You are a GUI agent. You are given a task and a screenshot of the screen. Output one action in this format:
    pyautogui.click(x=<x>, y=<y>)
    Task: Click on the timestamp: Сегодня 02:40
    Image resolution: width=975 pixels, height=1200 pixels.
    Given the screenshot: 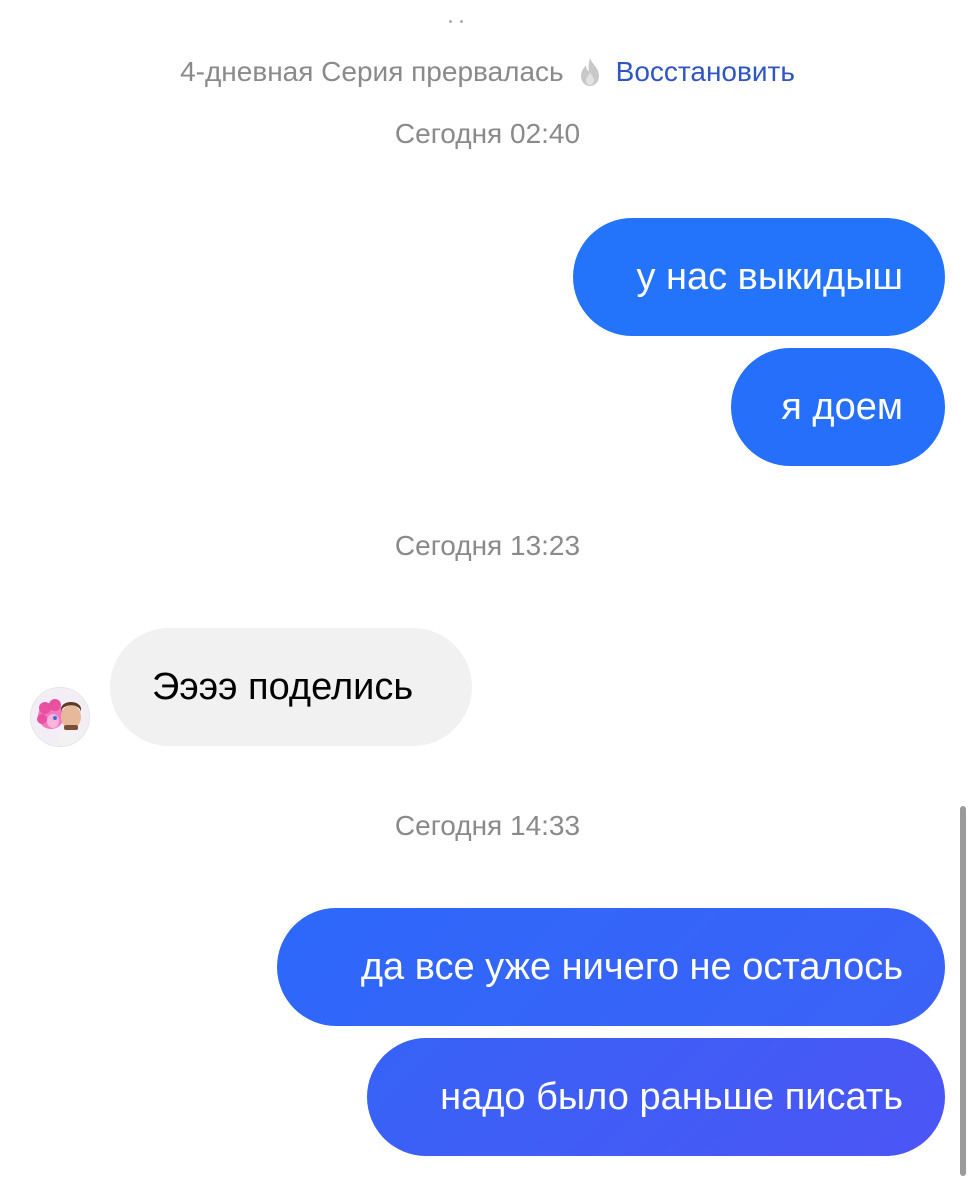 What is the action you would take?
    pyautogui.click(x=487, y=133)
    